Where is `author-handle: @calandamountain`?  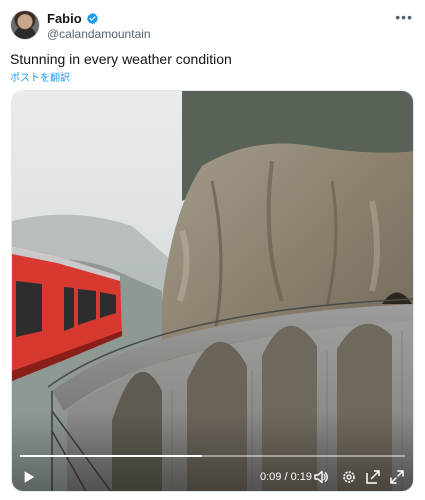 author-handle: @calandamountain is located at coordinates (99, 34).